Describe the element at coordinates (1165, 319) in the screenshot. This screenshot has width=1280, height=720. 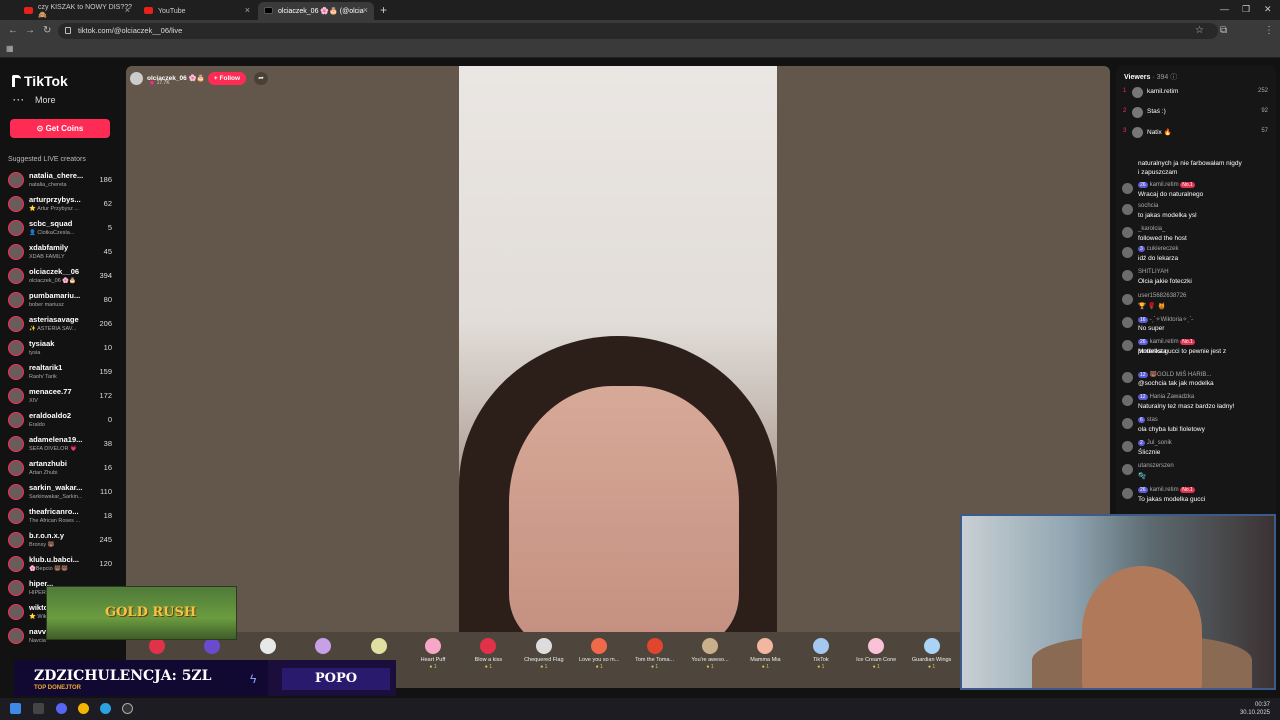
I see `chat-username: 16 ˗ˏˋ✧Wiktoria✧ˎˊ˗` at that location.